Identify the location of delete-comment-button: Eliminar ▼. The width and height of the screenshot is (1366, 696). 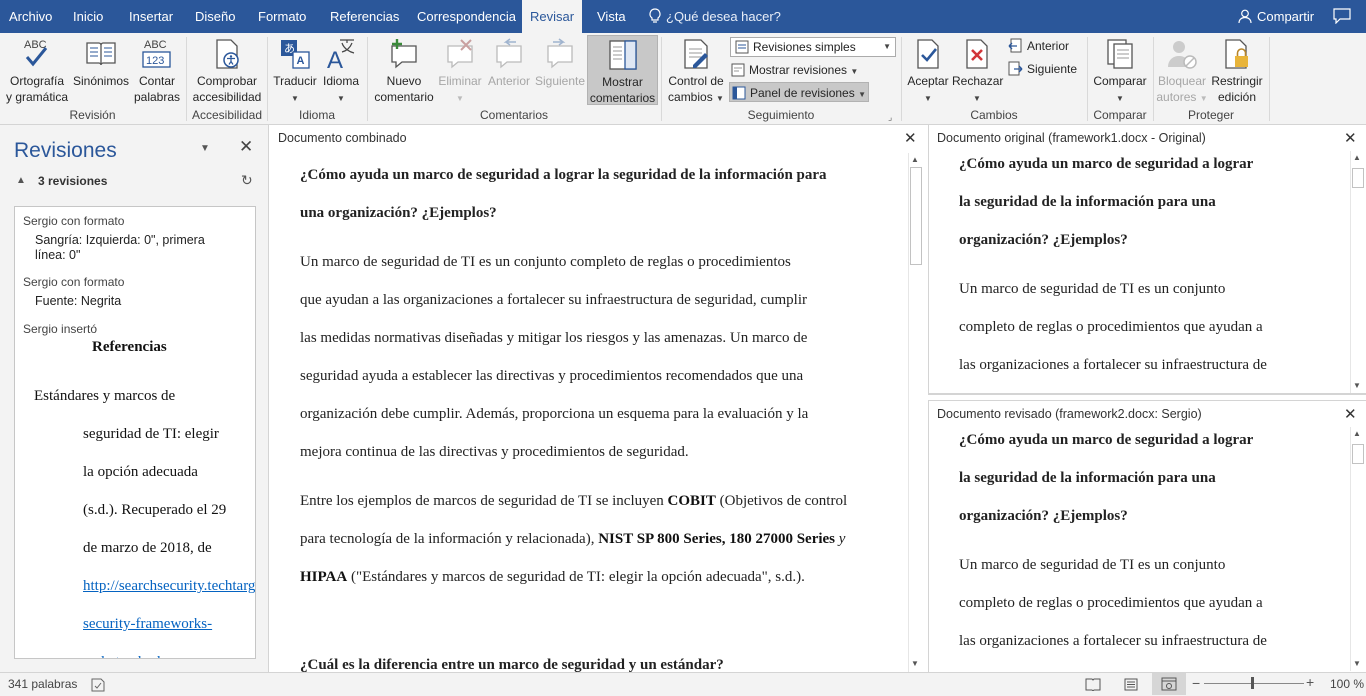
(460, 72).